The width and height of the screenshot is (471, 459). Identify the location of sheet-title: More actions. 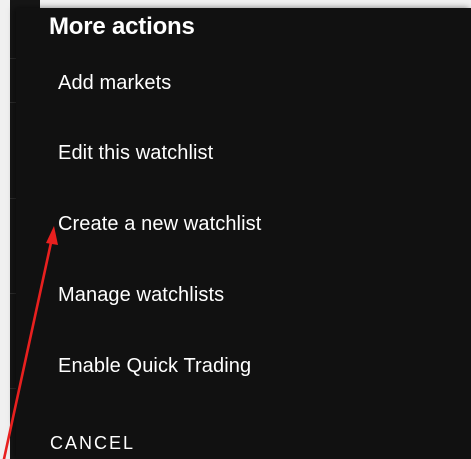
(122, 26).